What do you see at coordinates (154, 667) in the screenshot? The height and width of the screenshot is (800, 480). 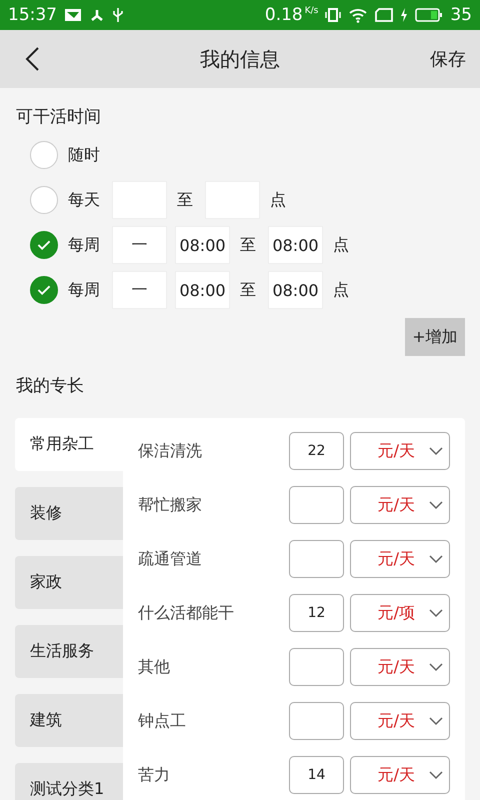 I see `item-name: 其他` at bounding box center [154, 667].